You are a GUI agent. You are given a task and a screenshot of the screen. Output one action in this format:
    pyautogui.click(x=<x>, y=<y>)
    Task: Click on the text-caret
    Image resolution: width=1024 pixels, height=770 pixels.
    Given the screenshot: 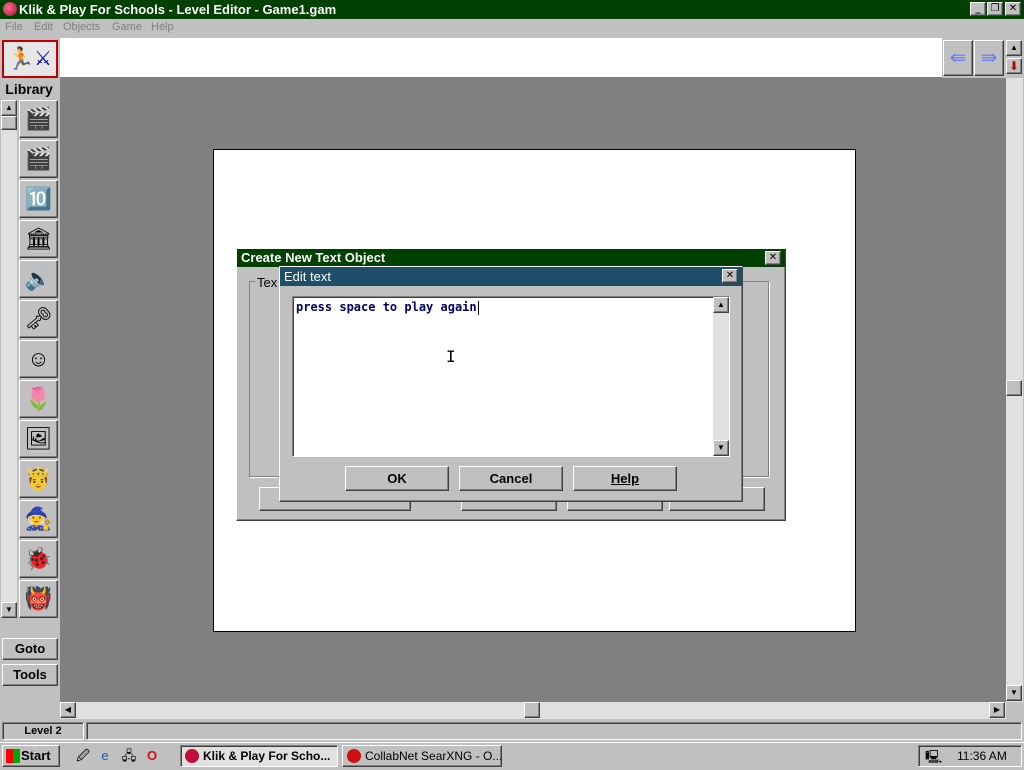 What is the action you would take?
    pyautogui.click(x=478, y=307)
    